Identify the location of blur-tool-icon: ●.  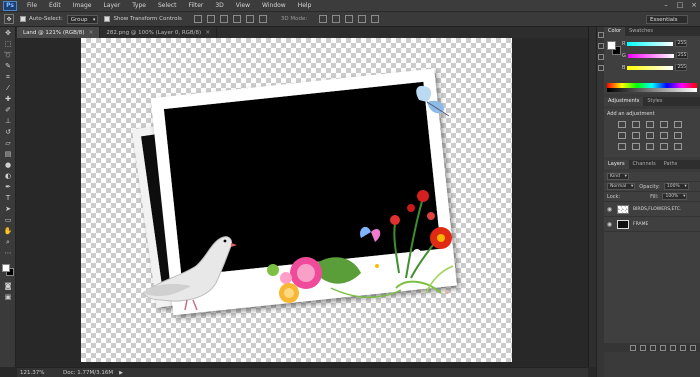
(8, 165).